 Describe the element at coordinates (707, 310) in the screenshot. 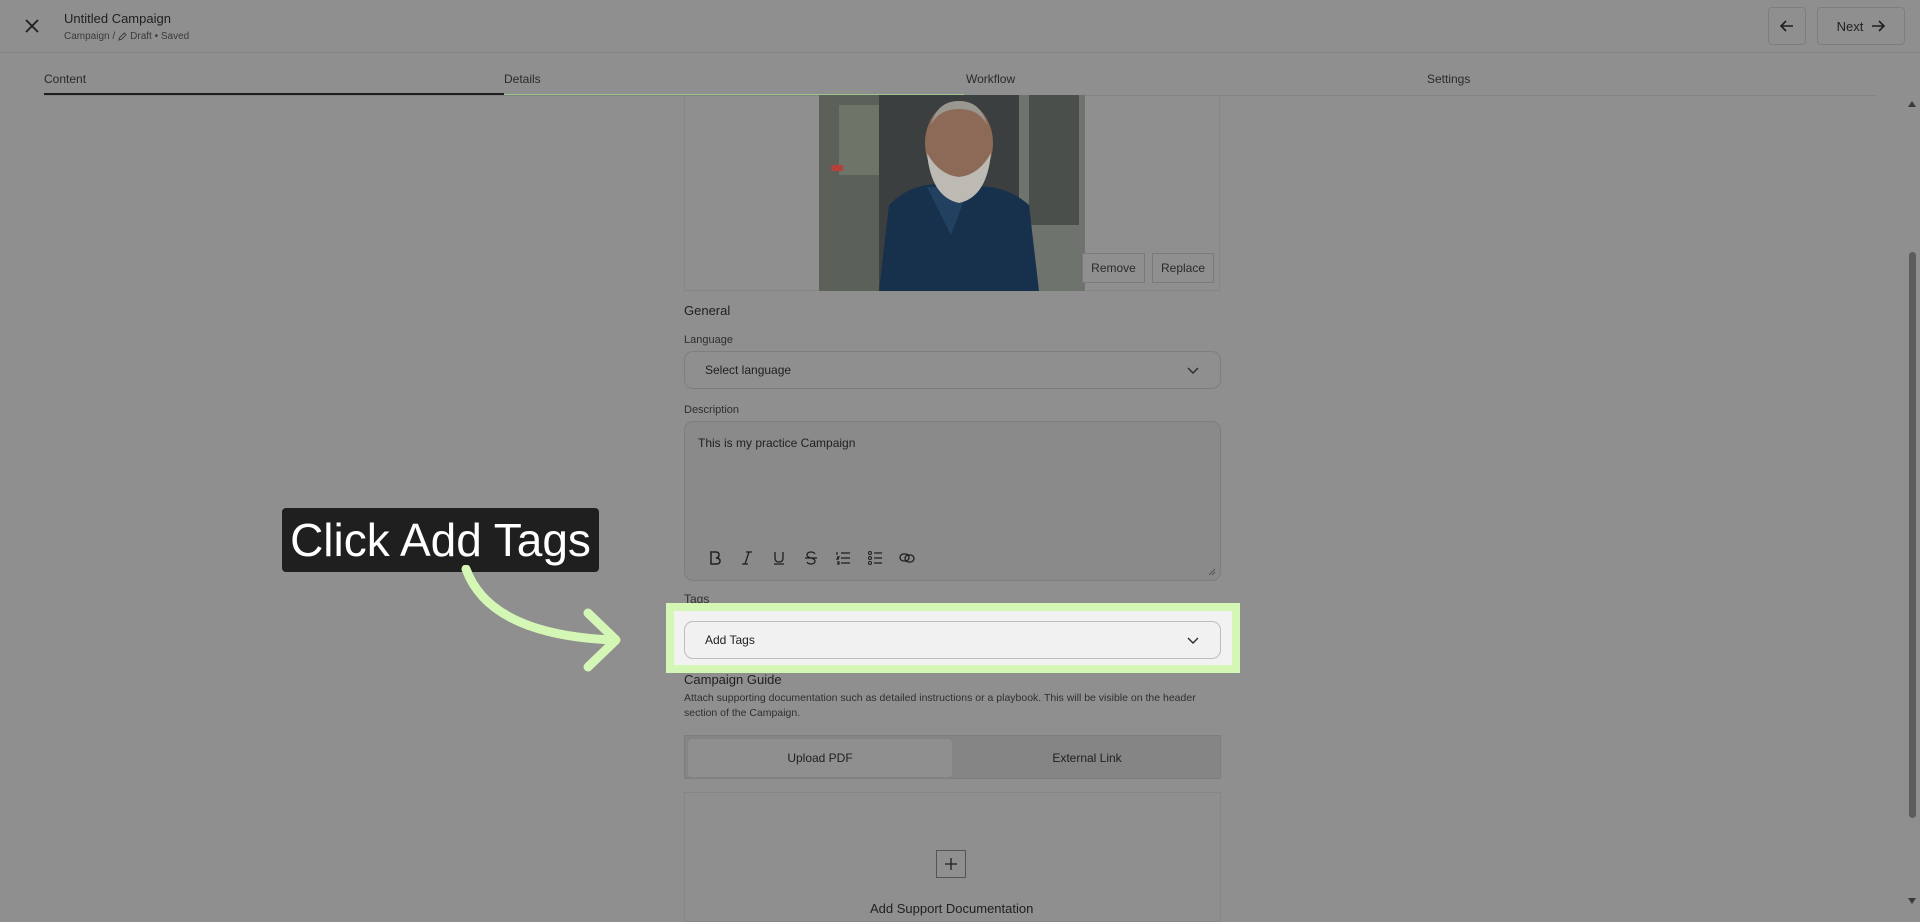

I see `general-heading: General` at that location.